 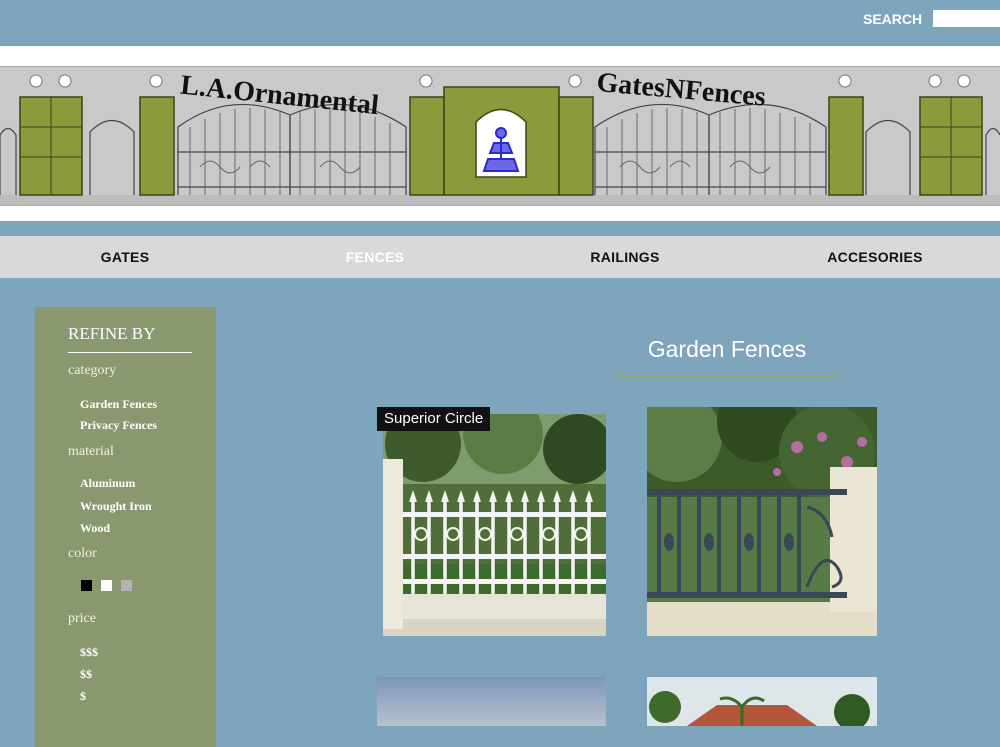 What do you see at coordinates (92, 370) in the screenshot?
I see `category-label: category` at bounding box center [92, 370].